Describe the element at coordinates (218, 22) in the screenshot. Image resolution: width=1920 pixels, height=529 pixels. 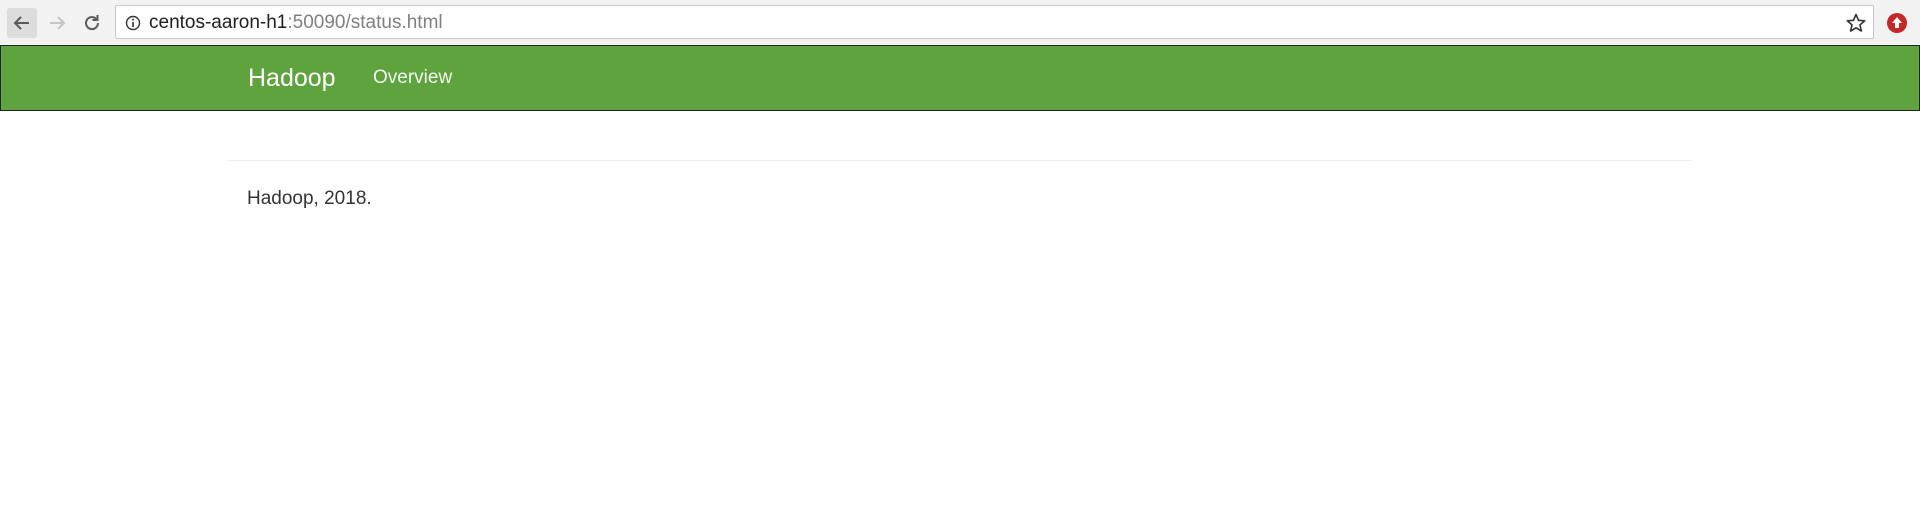
I see `url-host: centos-aaron-h1` at that location.